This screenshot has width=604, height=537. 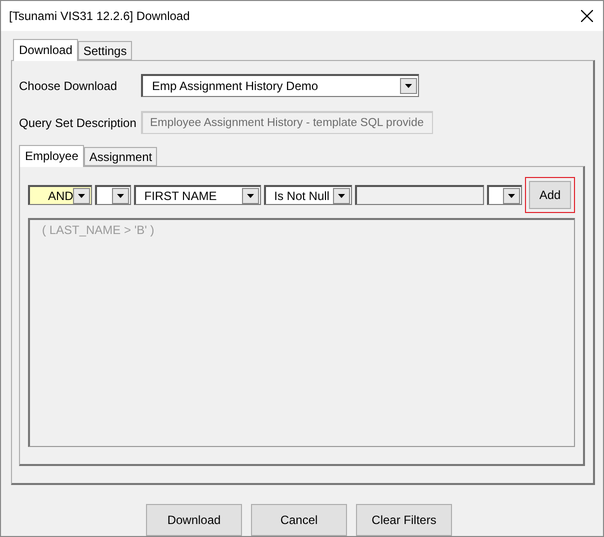 I want to click on tab: Download, so click(x=45, y=50).